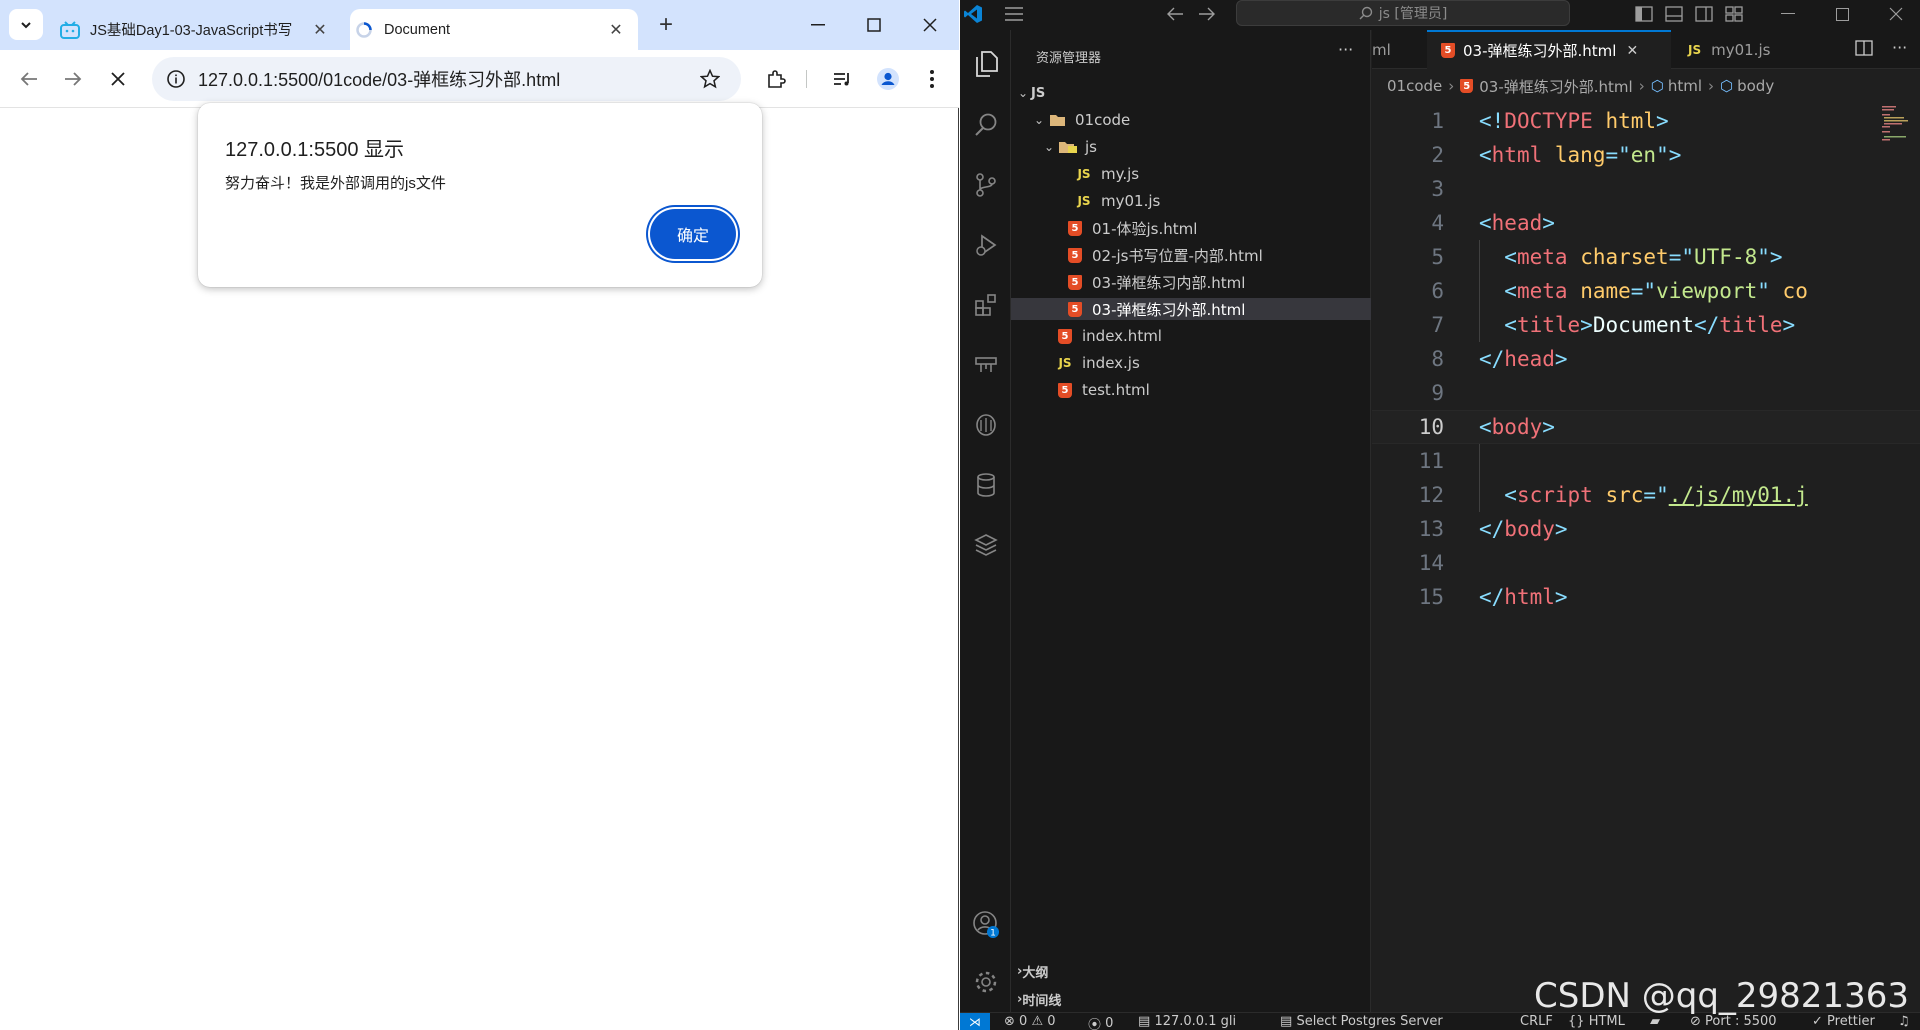 The height and width of the screenshot is (1030, 1920). Describe the element at coordinates (1191, 282) in the screenshot. I see `tree-file-03-internal: 5 03-弹框练习内部.html` at that location.